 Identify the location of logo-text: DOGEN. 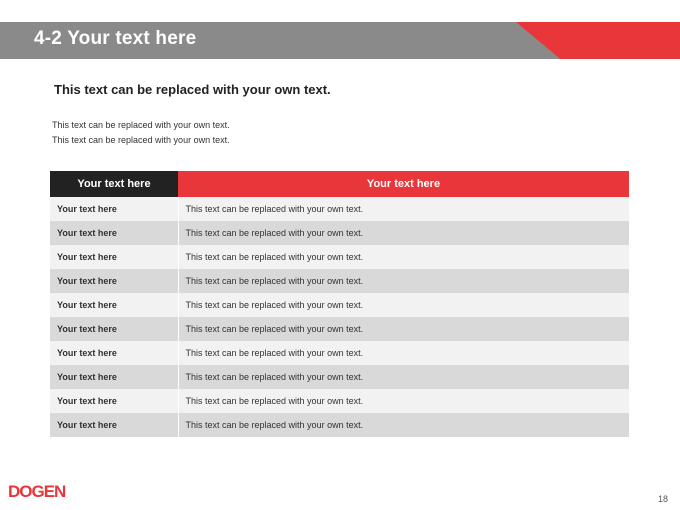
(37, 491).